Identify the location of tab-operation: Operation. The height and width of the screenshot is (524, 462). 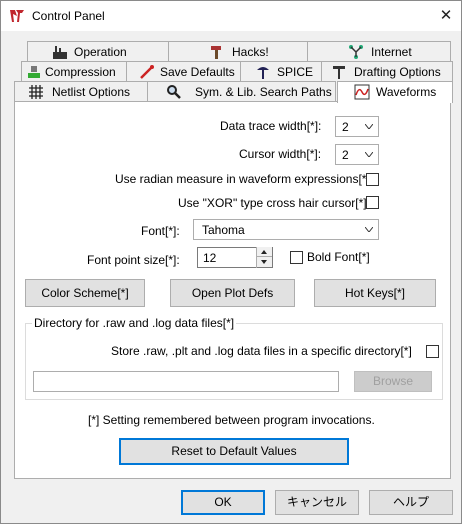
(98, 51).